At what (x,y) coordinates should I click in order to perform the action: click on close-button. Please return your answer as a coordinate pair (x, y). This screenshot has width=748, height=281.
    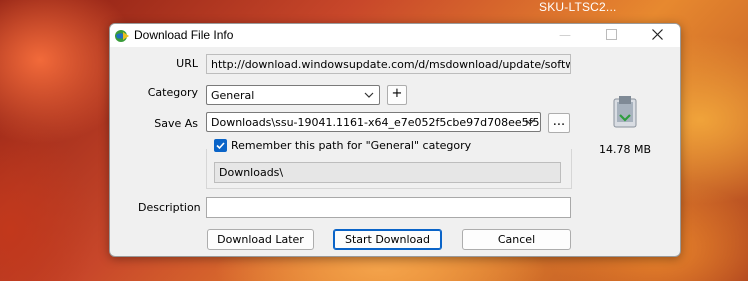
    Looking at the image, I should click on (657, 35).